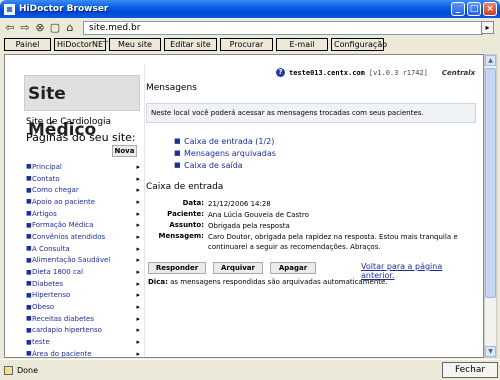  I want to click on page-title: Mensagens, so click(171, 88).